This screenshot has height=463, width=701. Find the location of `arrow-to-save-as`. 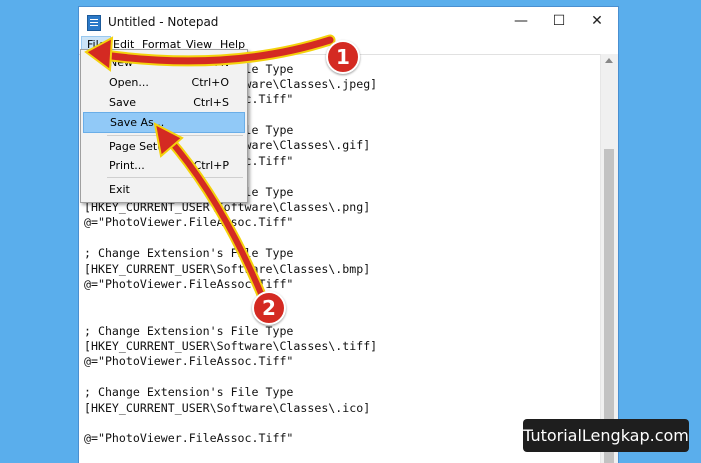

arrow-to-save-as is located at coordinates (210, 211).